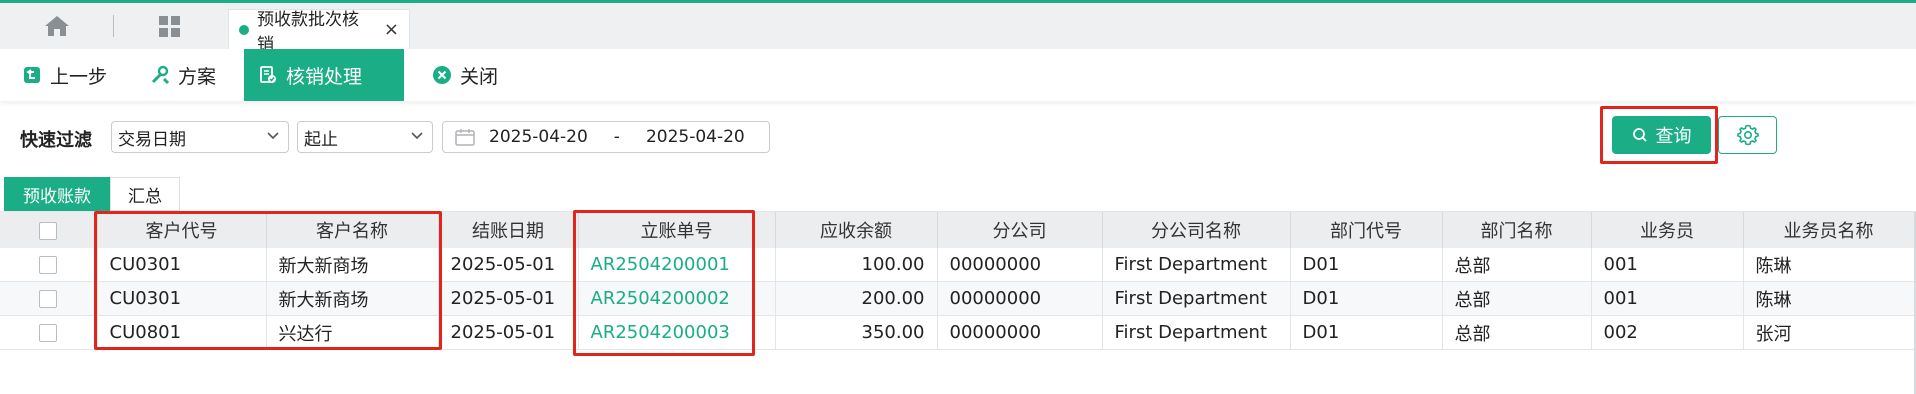 The height and width of the screenshot is (394, 1916). I want to click on tab-label: 预收款批次核销, so click(308, 32).